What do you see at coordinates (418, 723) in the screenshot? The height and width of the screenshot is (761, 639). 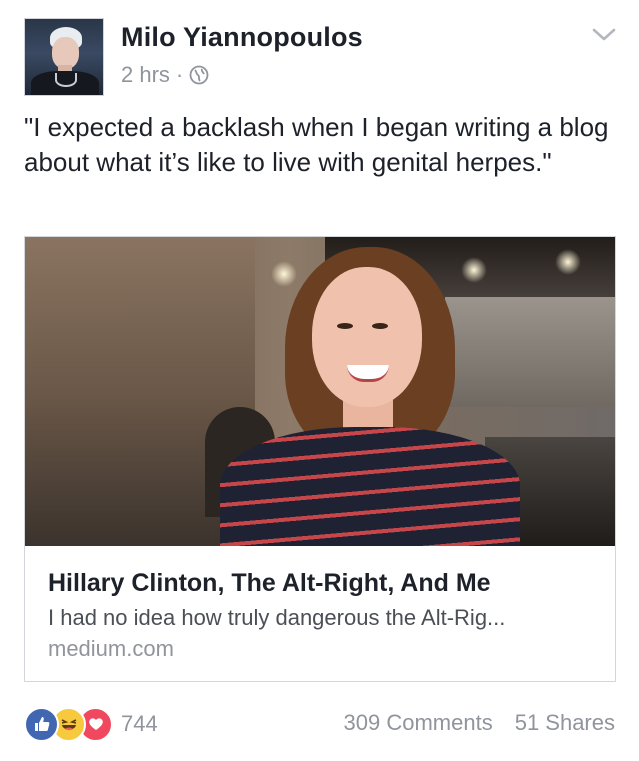 I see `comments-count: 309 Comments` at bounding box center [418, 723].